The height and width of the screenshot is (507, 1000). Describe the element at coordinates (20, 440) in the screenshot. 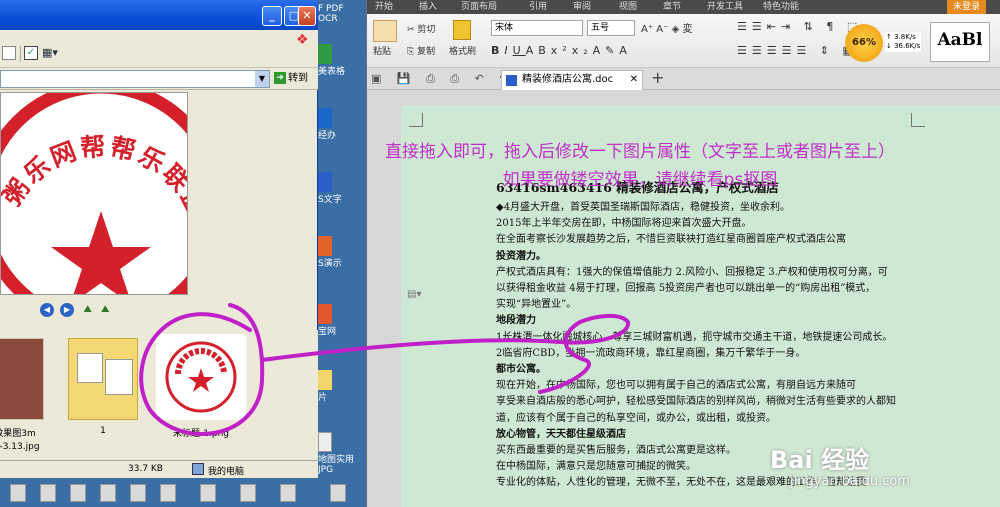

I see `thumbnail-label: 效果图3m宽-3.13.jpg` at that location.